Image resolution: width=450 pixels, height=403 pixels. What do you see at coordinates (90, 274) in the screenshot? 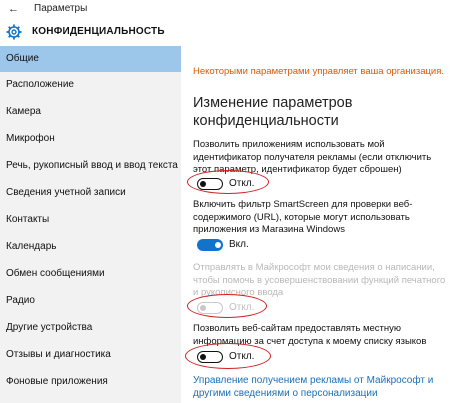
I see `sidebar-item-messaging: Обмен сообщениями` at bounding box center [90, 274].